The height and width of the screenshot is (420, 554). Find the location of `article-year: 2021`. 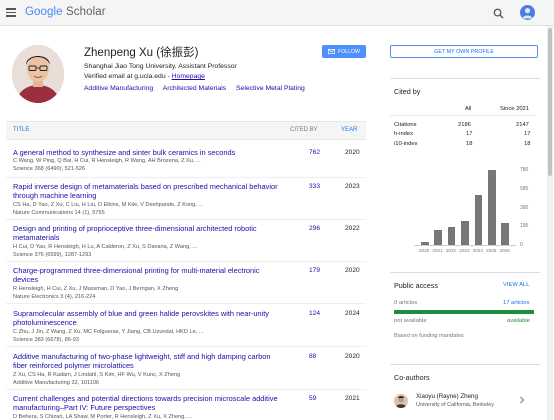

article-year: 2021 is located at coordinates (352, 398).